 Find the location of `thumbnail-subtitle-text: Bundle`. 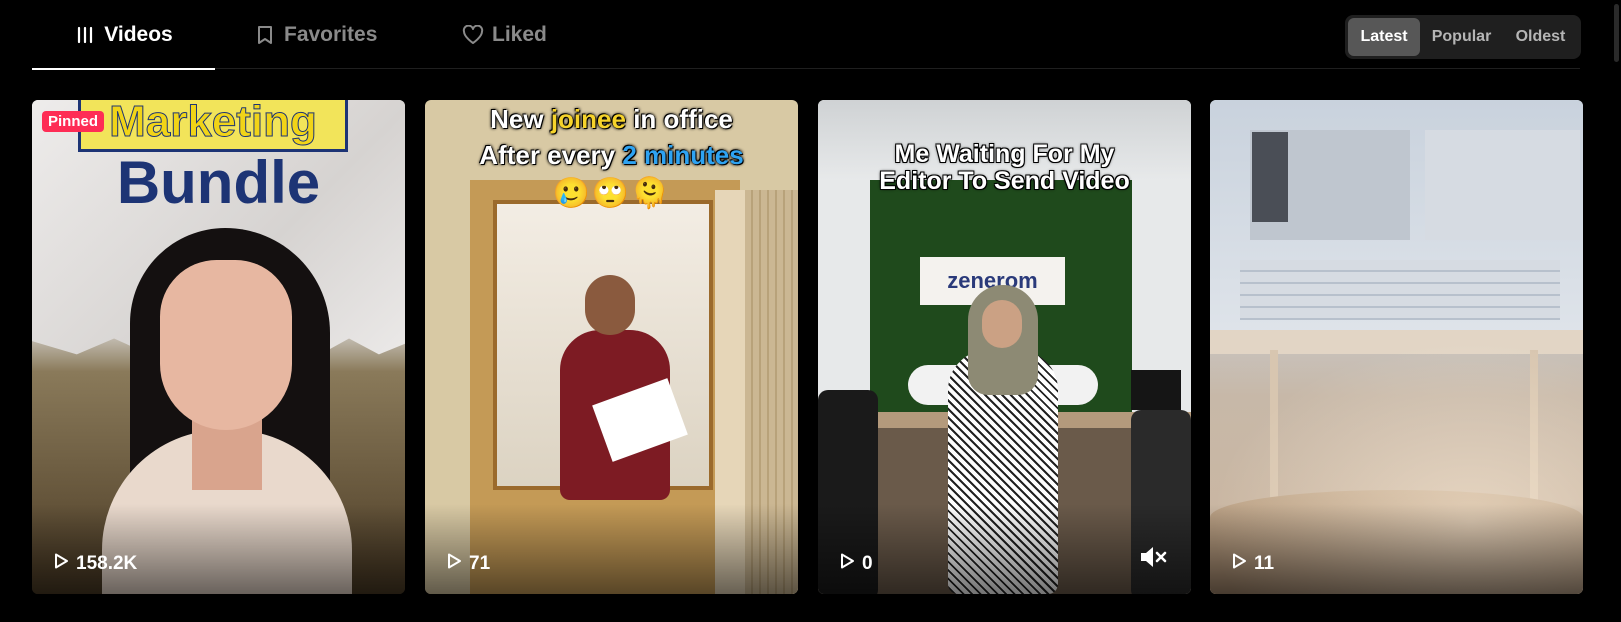

thumbnail-subtitle-text: Bundle is located at coordinates (218, 182).